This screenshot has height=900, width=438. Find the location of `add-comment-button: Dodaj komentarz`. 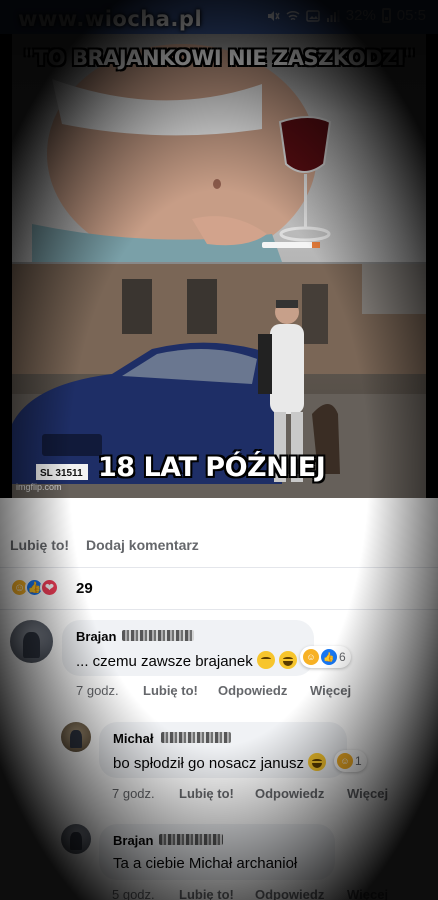

add-comment-button: Dodaj komentarz is located at coordinates (142, 545).